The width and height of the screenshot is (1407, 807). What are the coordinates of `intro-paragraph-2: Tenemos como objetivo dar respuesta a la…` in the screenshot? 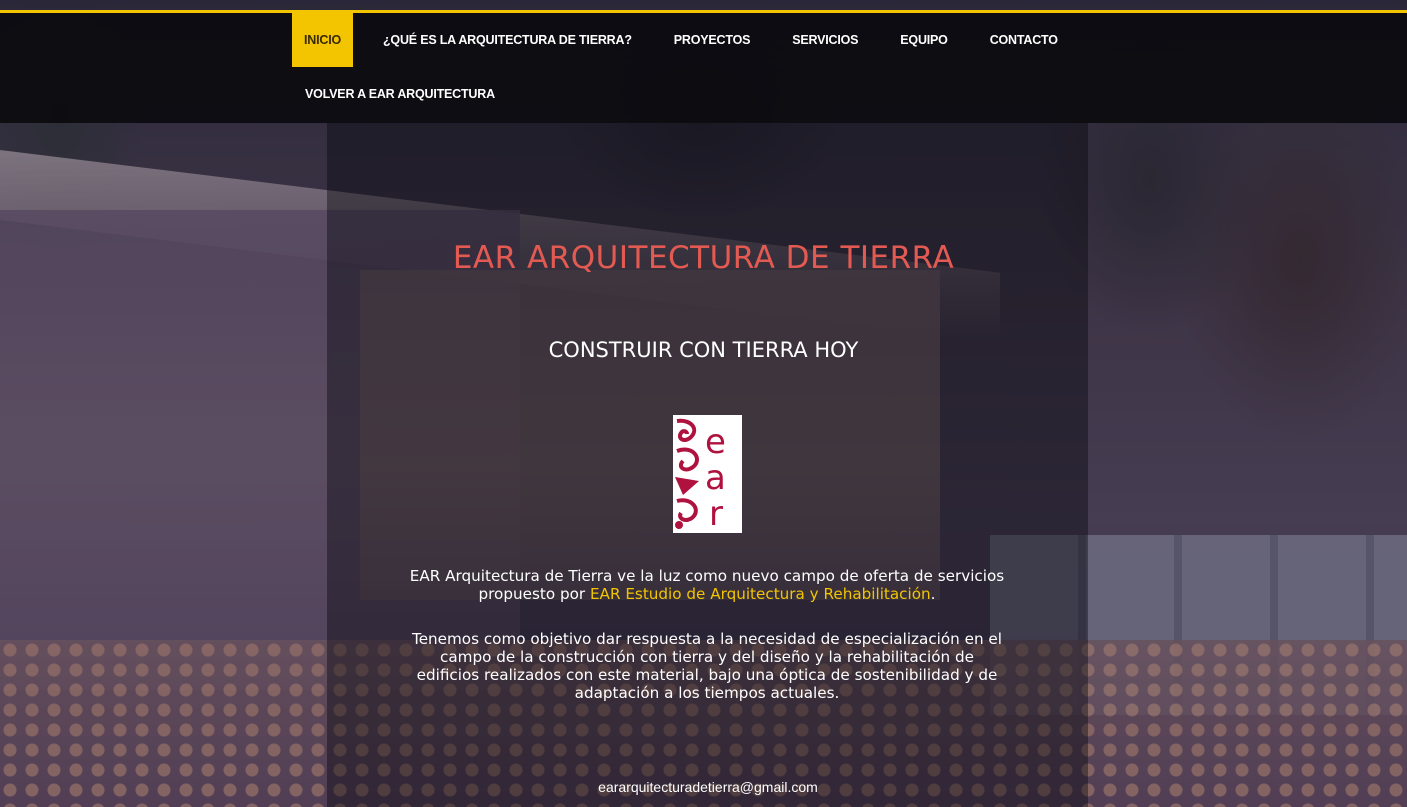 It's located at (707, 666).